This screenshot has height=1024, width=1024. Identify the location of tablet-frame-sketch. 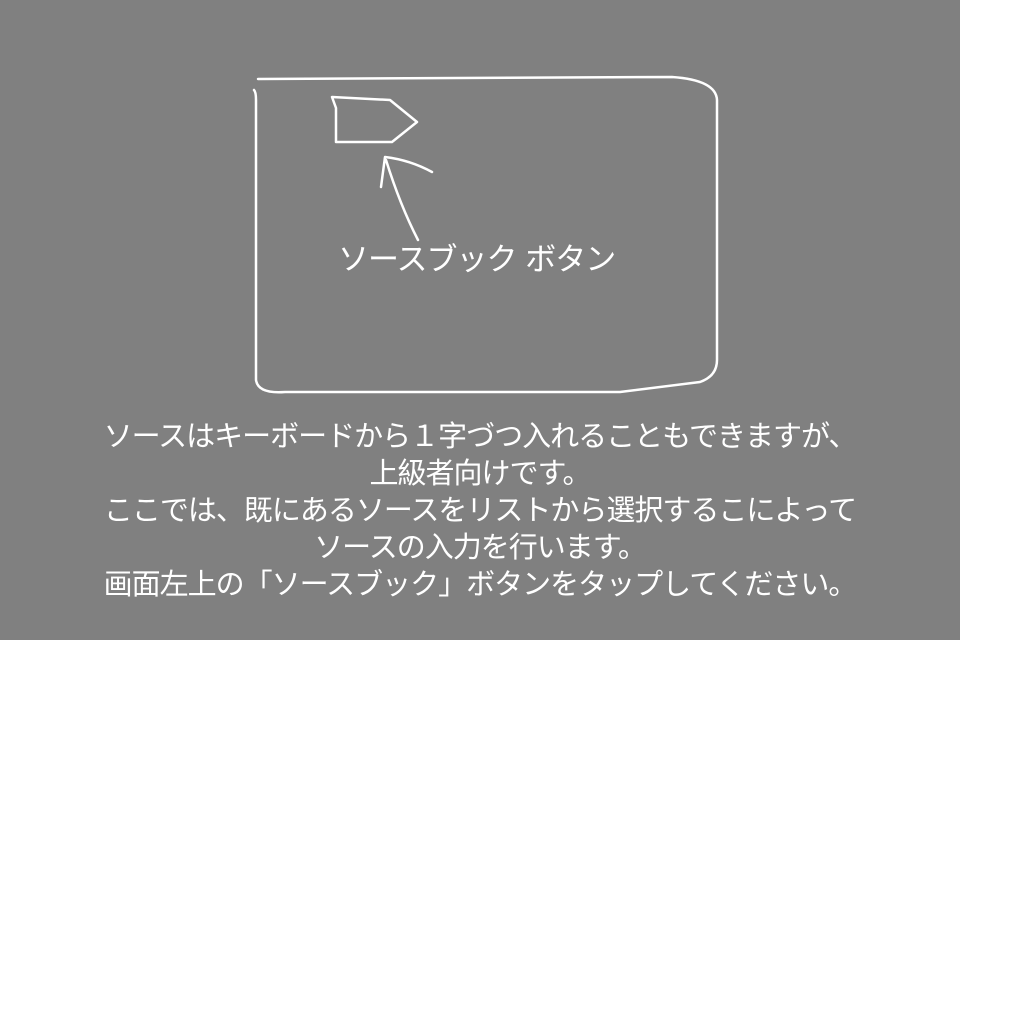
(485, 234).